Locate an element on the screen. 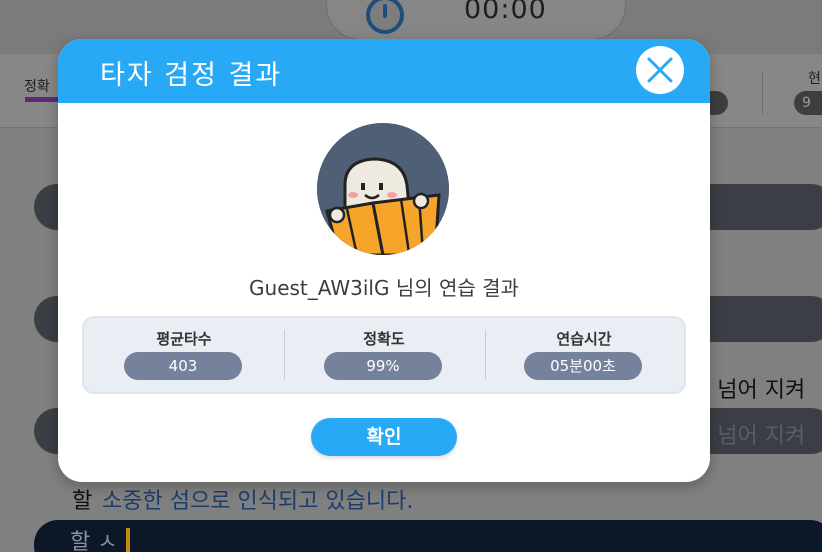 This screenshot has height=552, width=822. stat-label: 연습시간 is located at coordinates (584, 339).